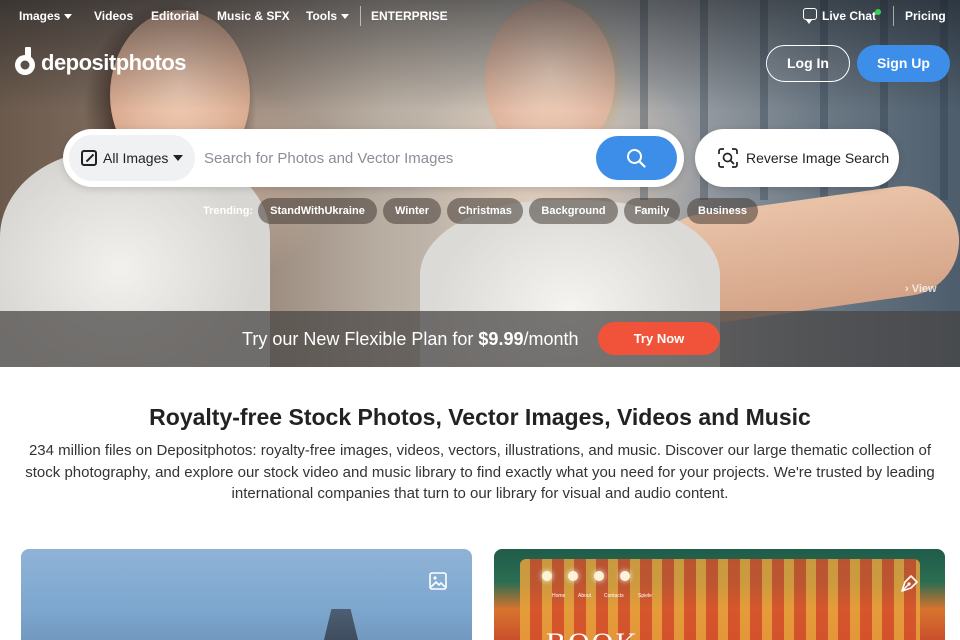 This screenshot has width=960, height=640. What do you see at coordinates (659, 338) in the screenshot?
I see `try-now-button: Try Now` at bounding box center [659, 338].